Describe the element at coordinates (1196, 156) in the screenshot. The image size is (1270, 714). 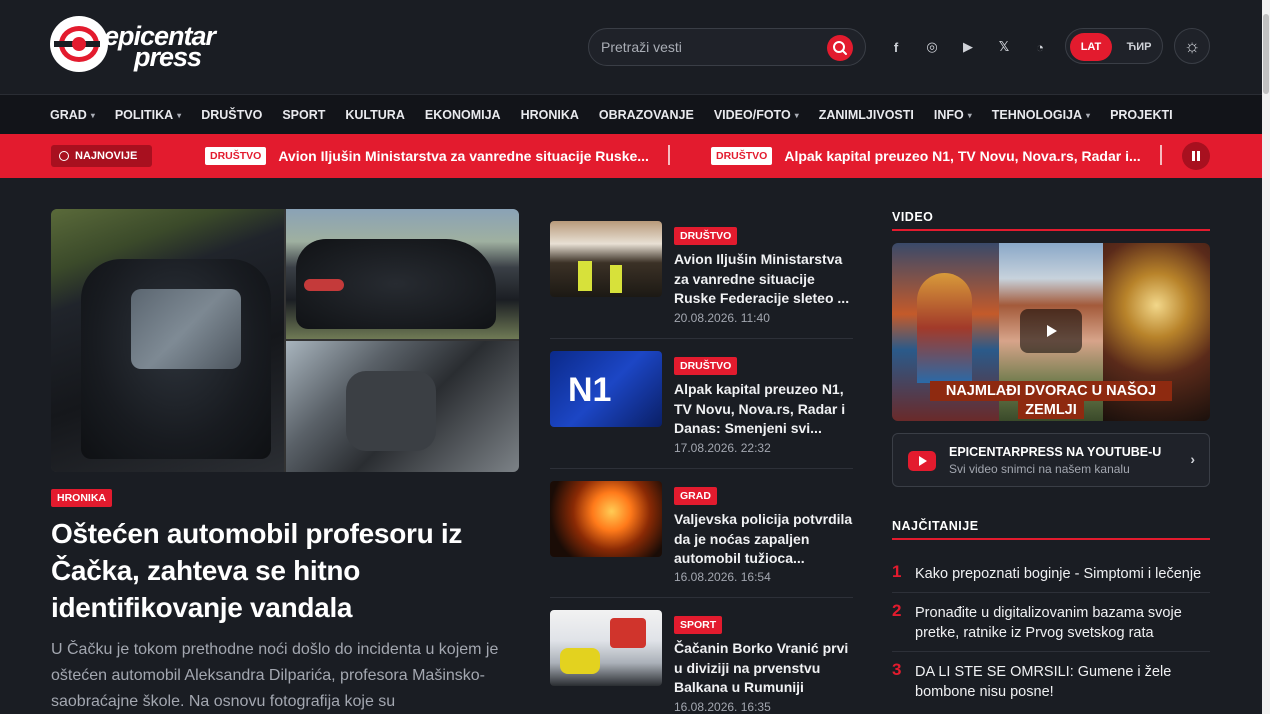
I see `ticker-pause-button` at that location.